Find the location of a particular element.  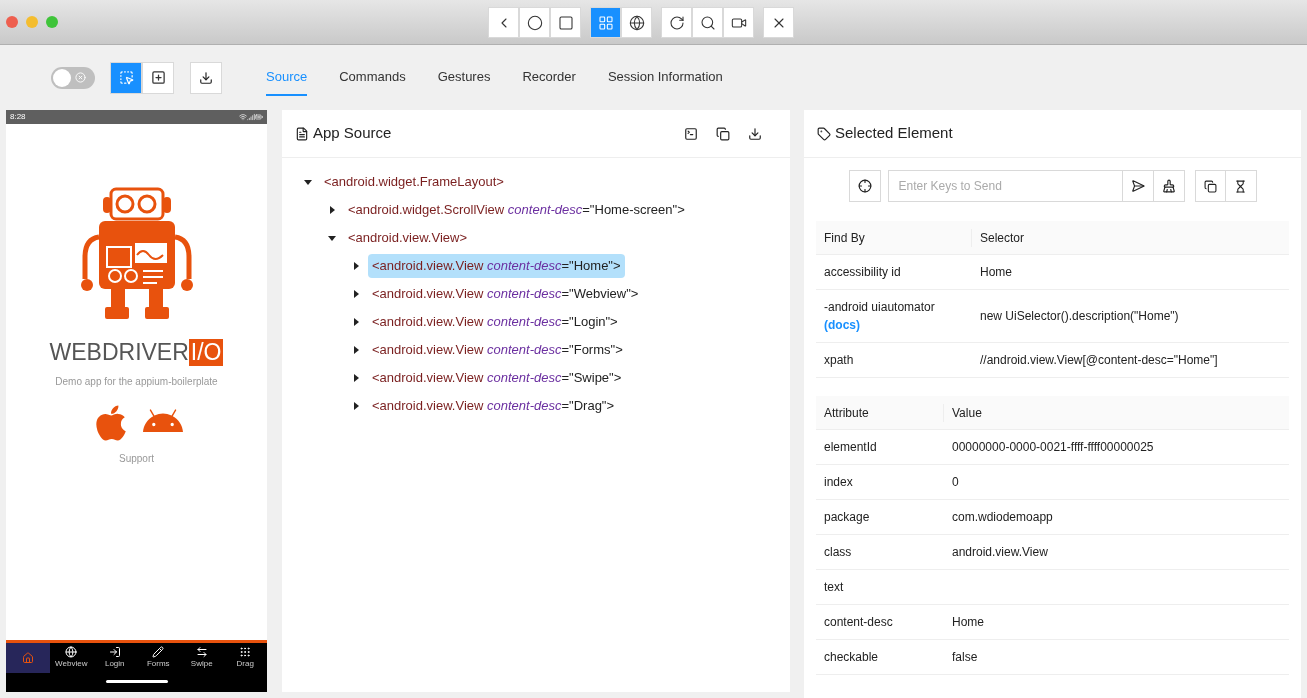

arrows-icon is located at coordinates (201, 652).